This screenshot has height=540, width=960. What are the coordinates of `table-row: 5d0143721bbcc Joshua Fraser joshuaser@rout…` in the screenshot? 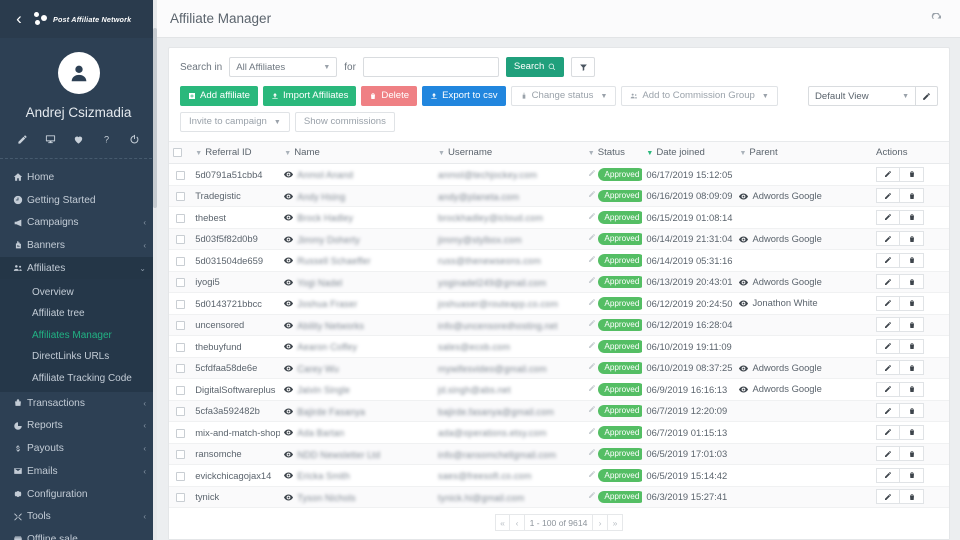 It's located at (559, 303).